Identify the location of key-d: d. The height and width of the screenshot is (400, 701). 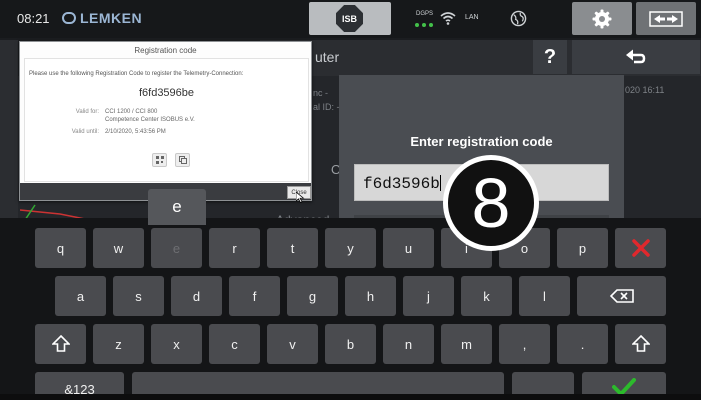
(196, 296).